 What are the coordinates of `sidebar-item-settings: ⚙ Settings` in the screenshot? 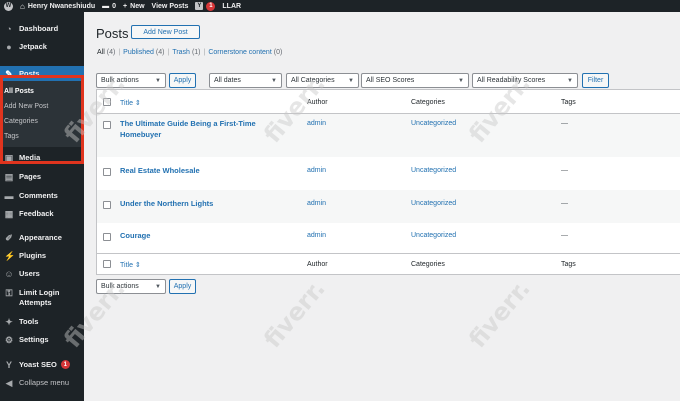 It's located at (42, 340).